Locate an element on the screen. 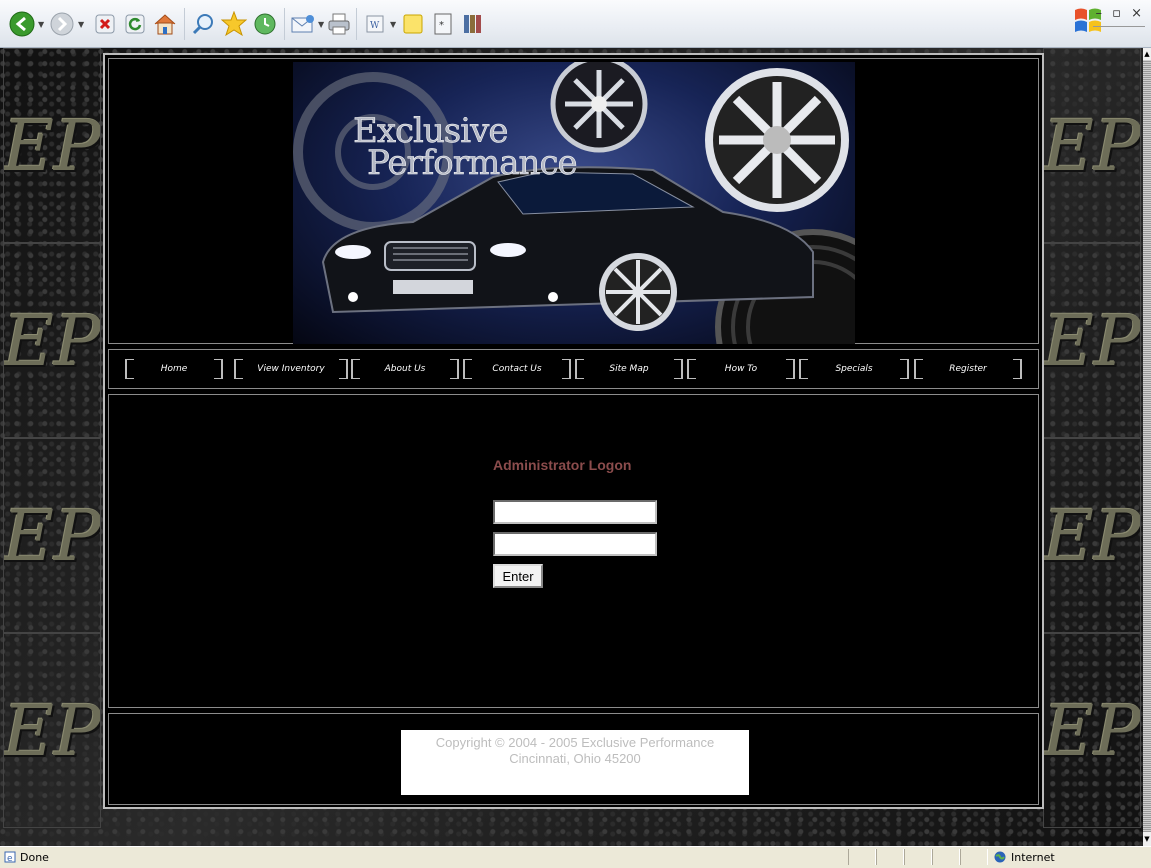 This screenshot has width=1151, height=868. research-button: * is located at coordinates (443, 24).